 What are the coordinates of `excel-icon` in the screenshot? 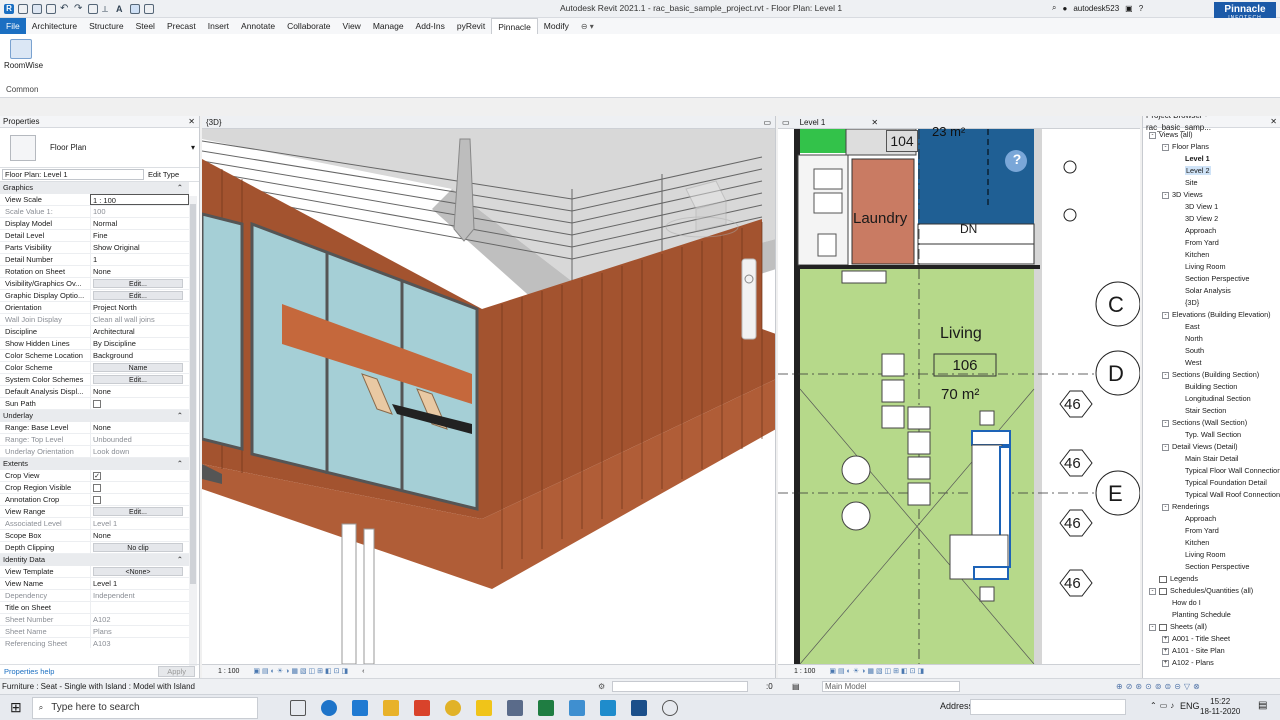 It's located at (545, 707).